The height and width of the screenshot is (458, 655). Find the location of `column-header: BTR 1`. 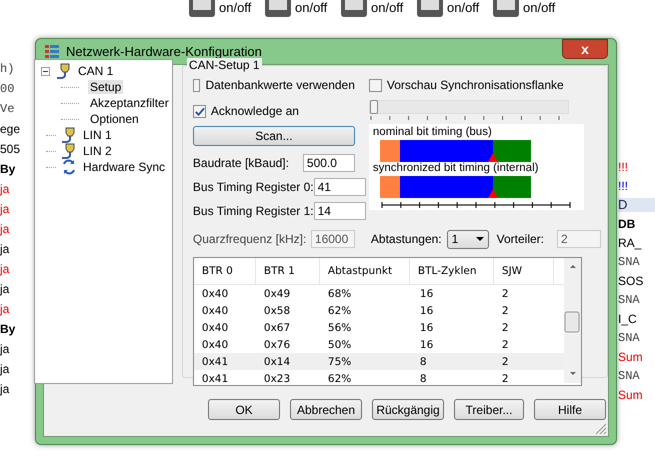

column-header: BTR 1 is located at coordinates (288, 271).